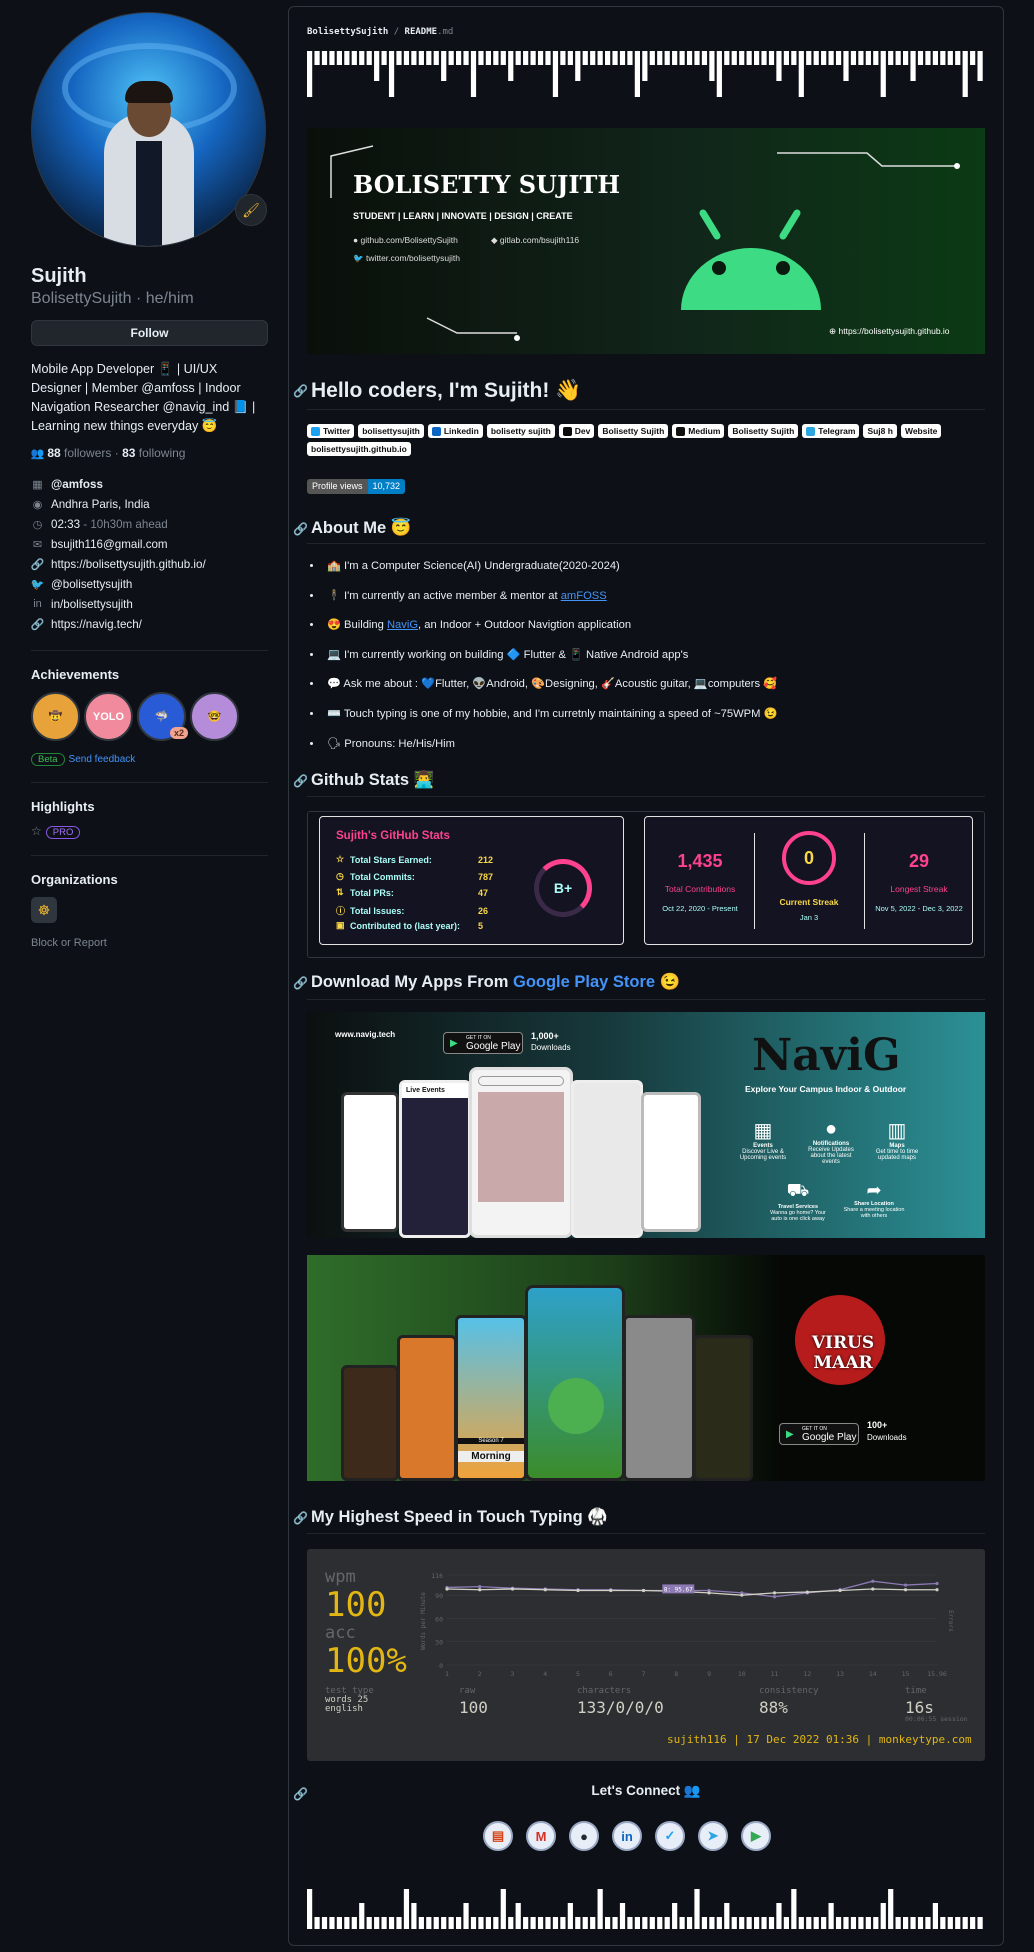 This screenshot has width=1034, height=1952. I want to click on map-icon: ▥, so click(897, 1131).